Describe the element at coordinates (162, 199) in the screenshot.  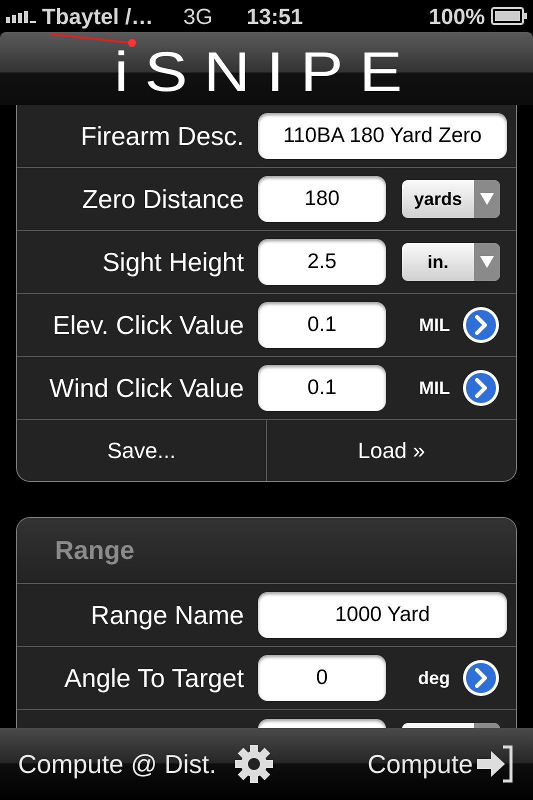
I see `field-label: Zero Distance` at that location.